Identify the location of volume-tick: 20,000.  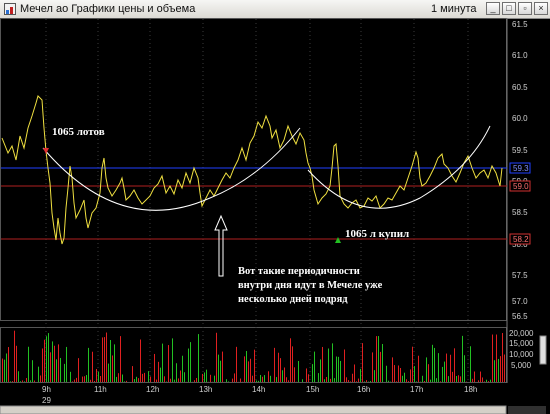
(521, 333).